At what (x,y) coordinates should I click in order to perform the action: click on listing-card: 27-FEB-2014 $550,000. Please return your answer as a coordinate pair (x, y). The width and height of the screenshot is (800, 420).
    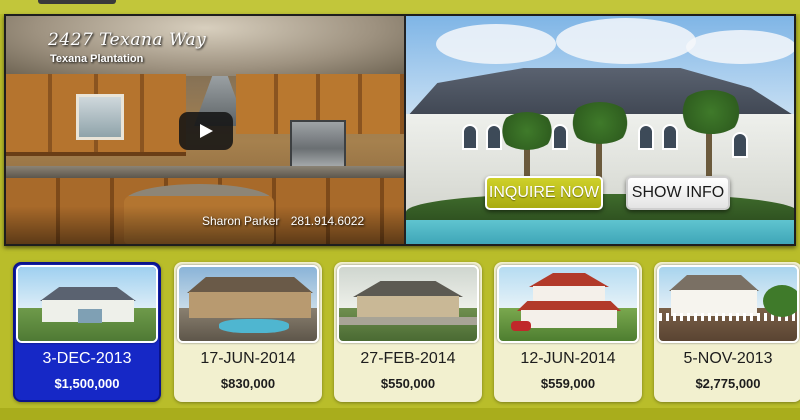
    Looking at the image, I should click on (408, 332).